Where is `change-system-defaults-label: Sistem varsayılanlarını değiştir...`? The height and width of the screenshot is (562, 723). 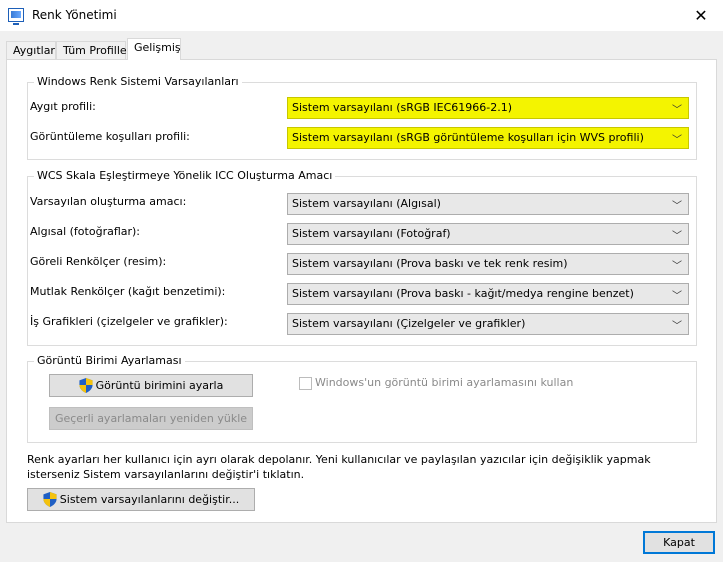
change-system-defaults-label: Sistem varsayılanlarını değiştir... is located at coordinates (149, 499).